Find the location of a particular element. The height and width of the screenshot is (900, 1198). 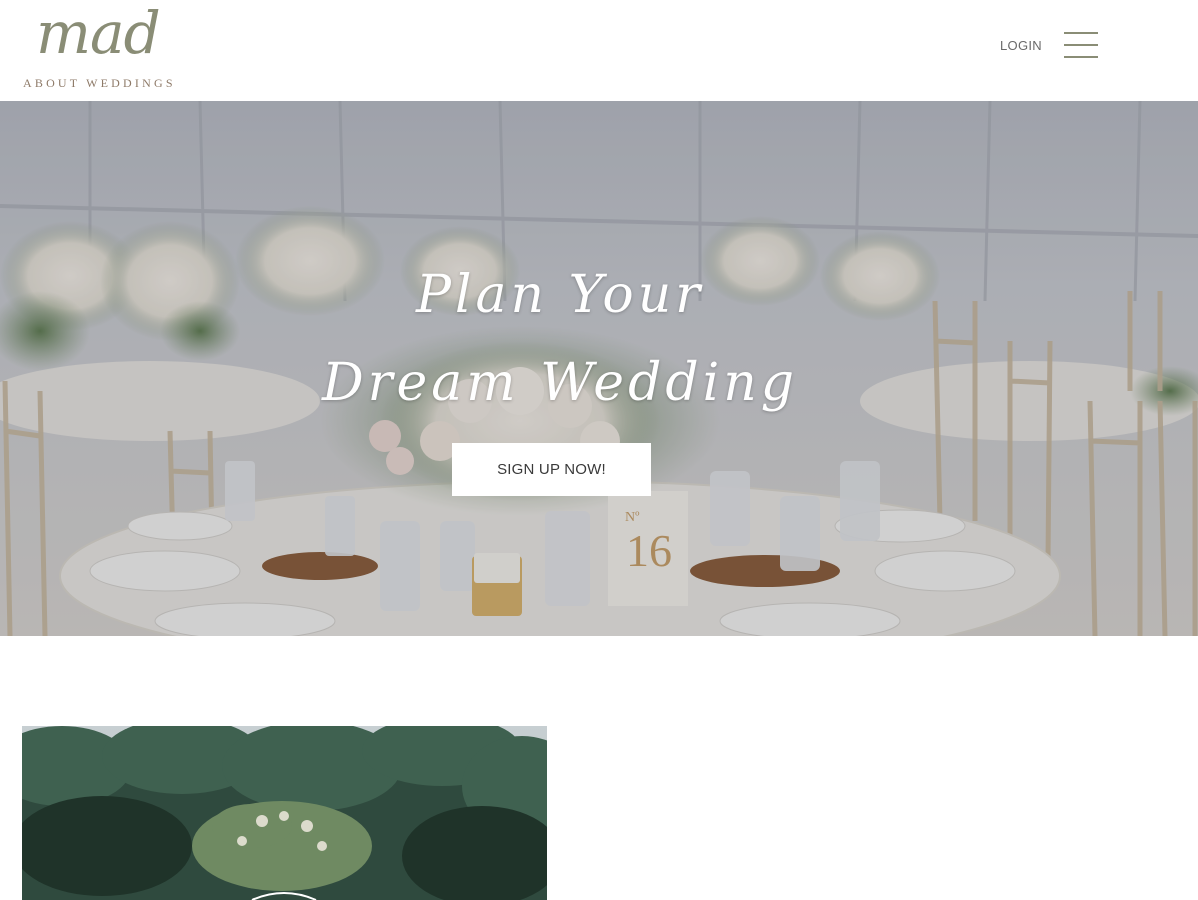

feature-image is located at coordinates (284, 813).